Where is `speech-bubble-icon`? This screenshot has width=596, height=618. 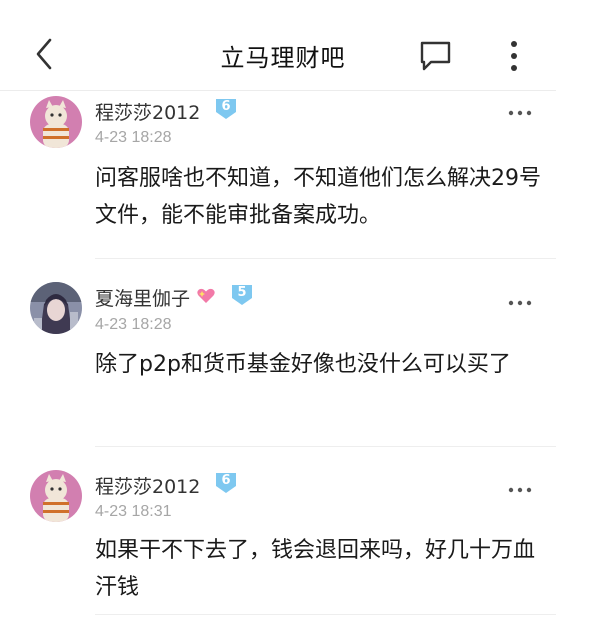
speech-bubble-icon is located at coordinates (435, 56).